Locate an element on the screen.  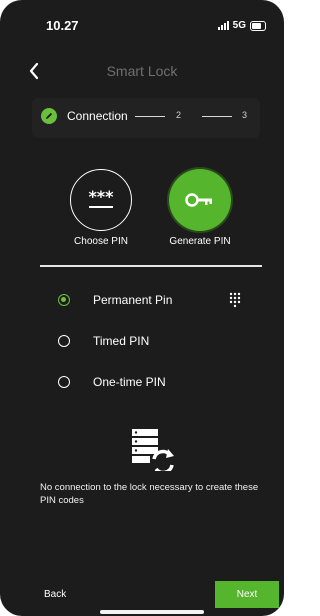
pencil-icon is located at coordinates (49, 116).